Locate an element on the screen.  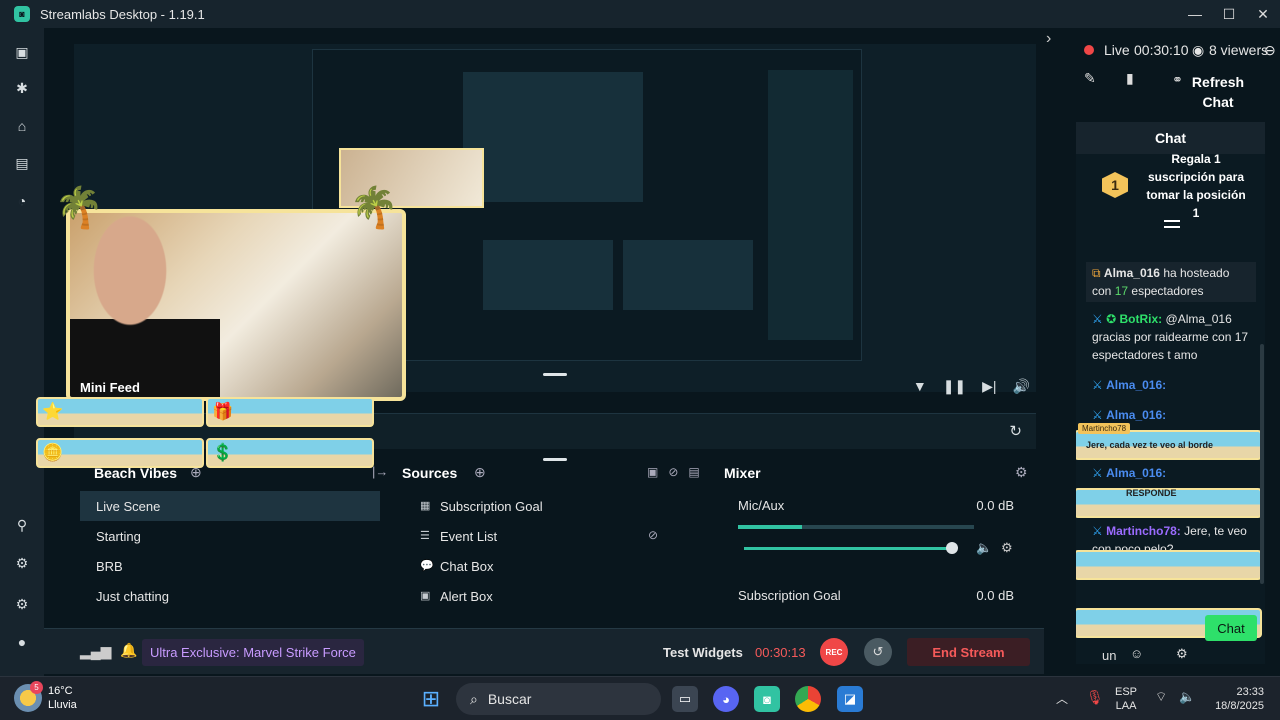
add-source-icon: ⊕ is located at coordinates (480, 472).